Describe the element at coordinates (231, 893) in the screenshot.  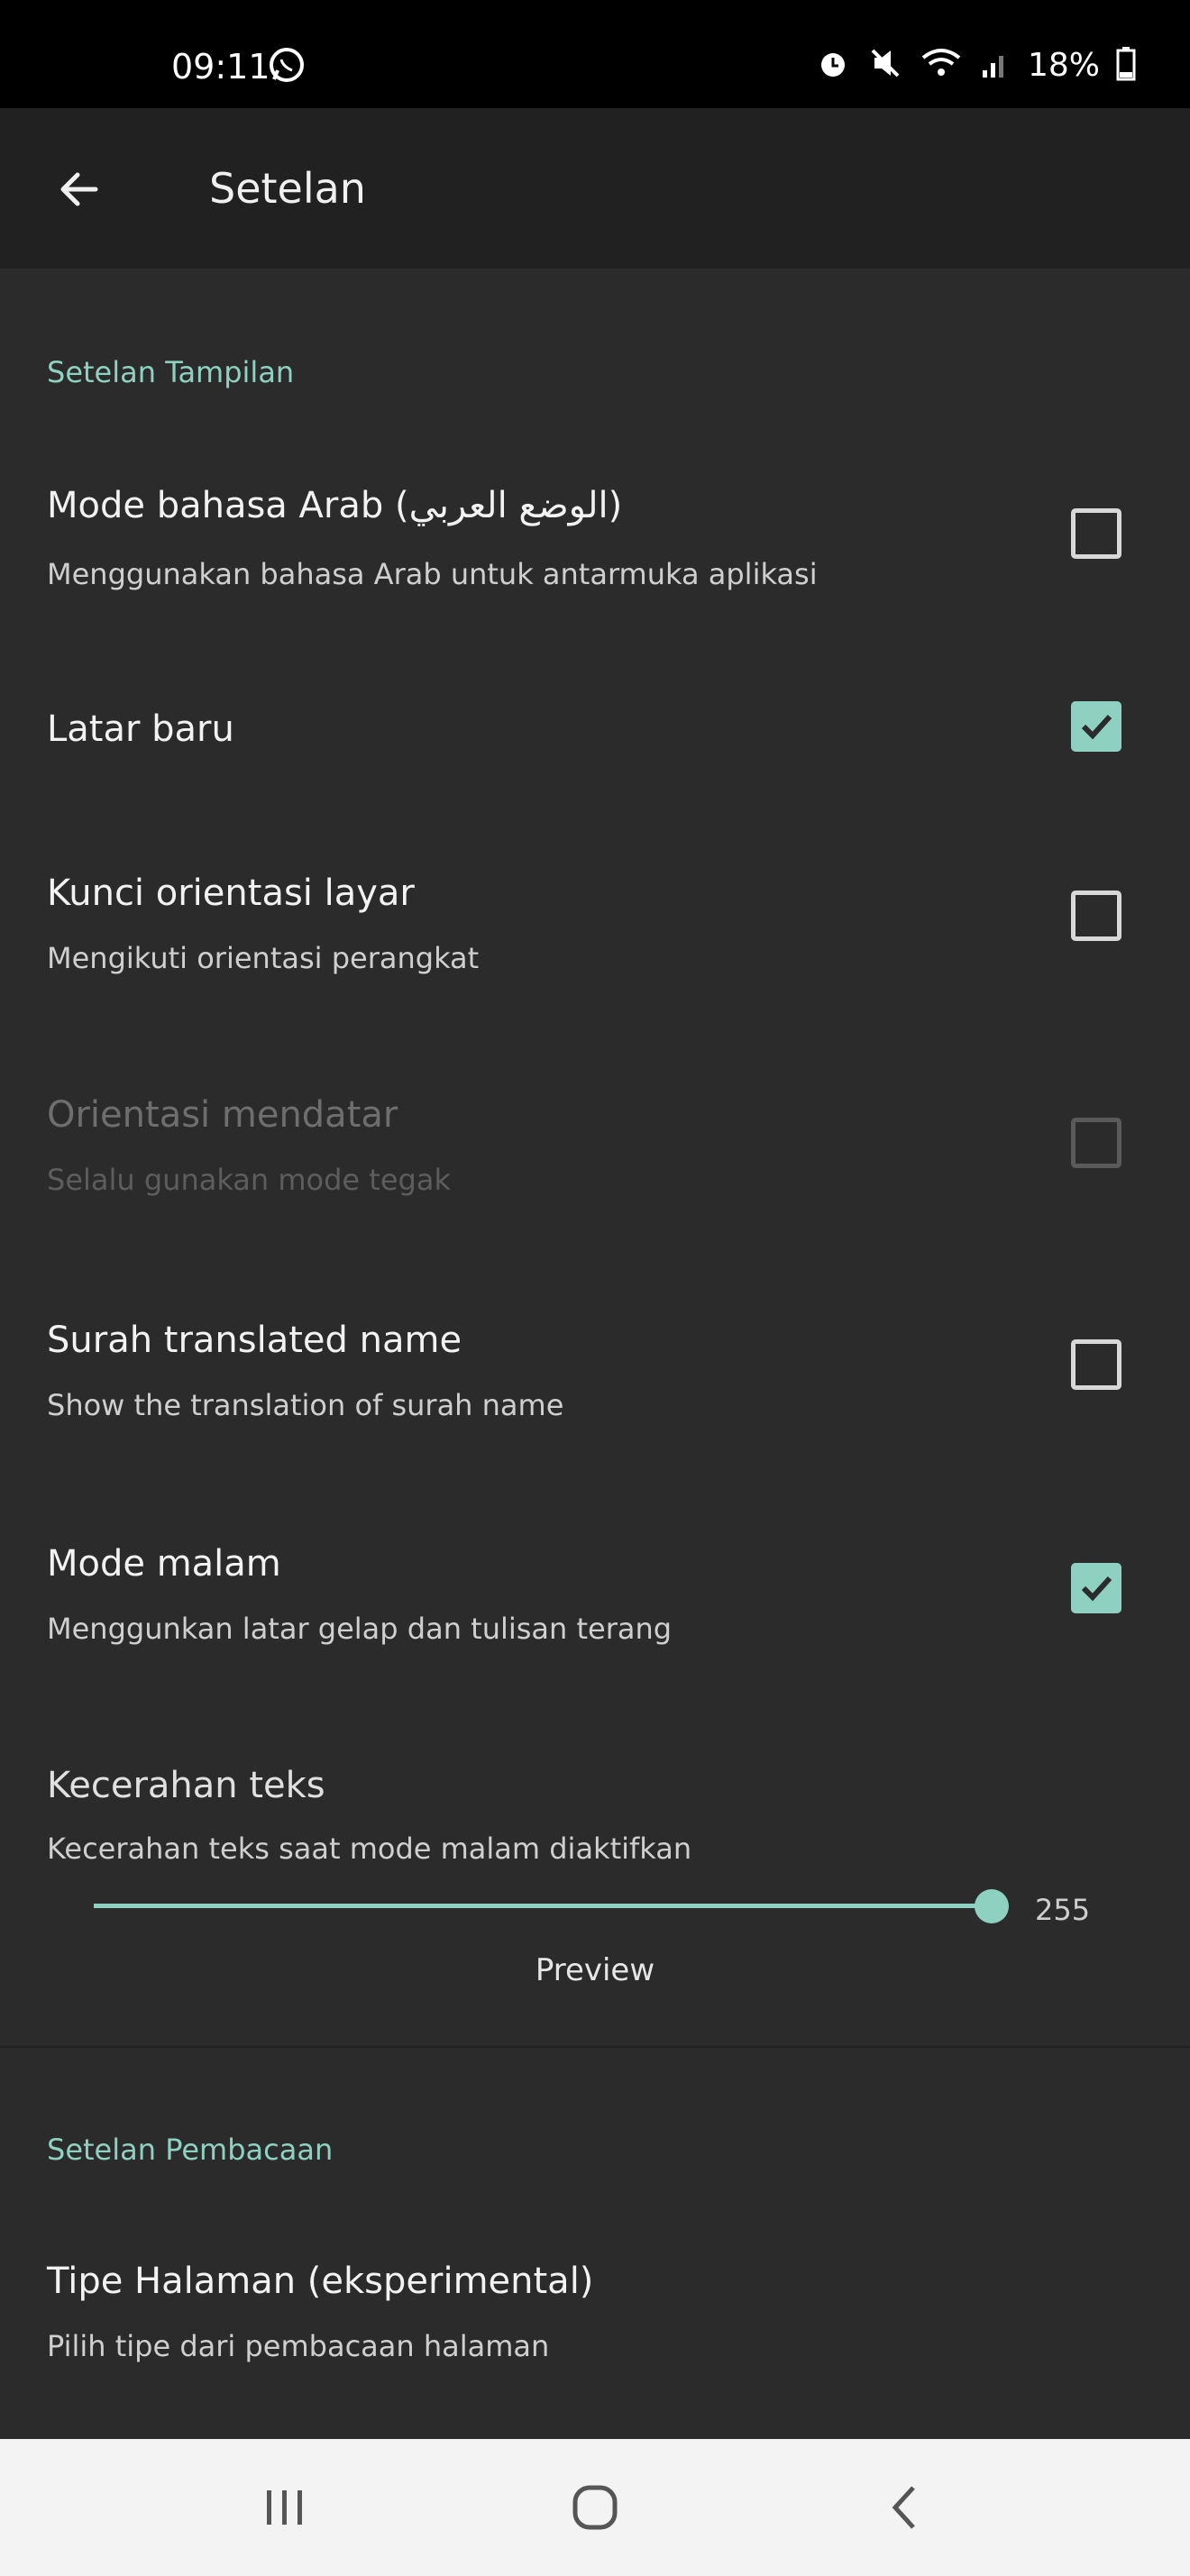
I see `pref-title: Kunci orientasi layar` at that location.